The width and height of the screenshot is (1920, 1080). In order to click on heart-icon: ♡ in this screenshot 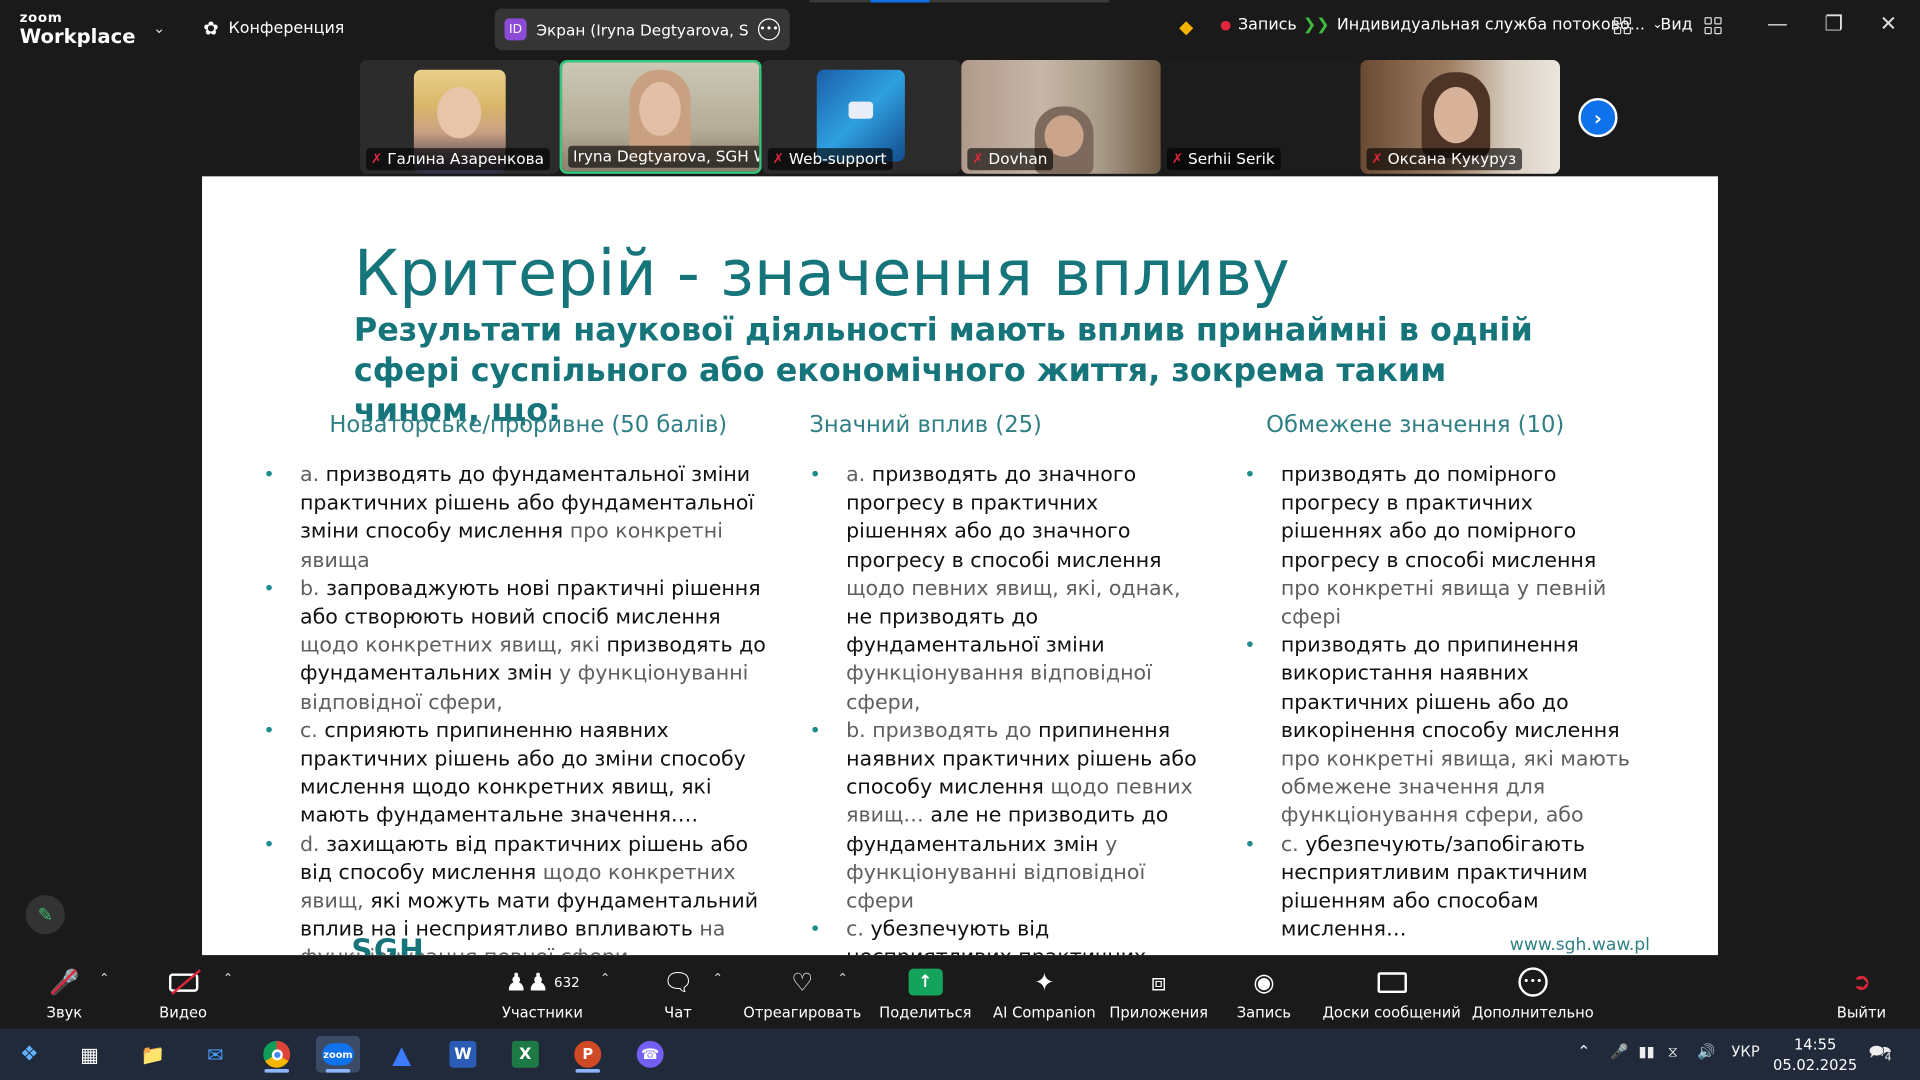, I will do `click(802, 982)`.